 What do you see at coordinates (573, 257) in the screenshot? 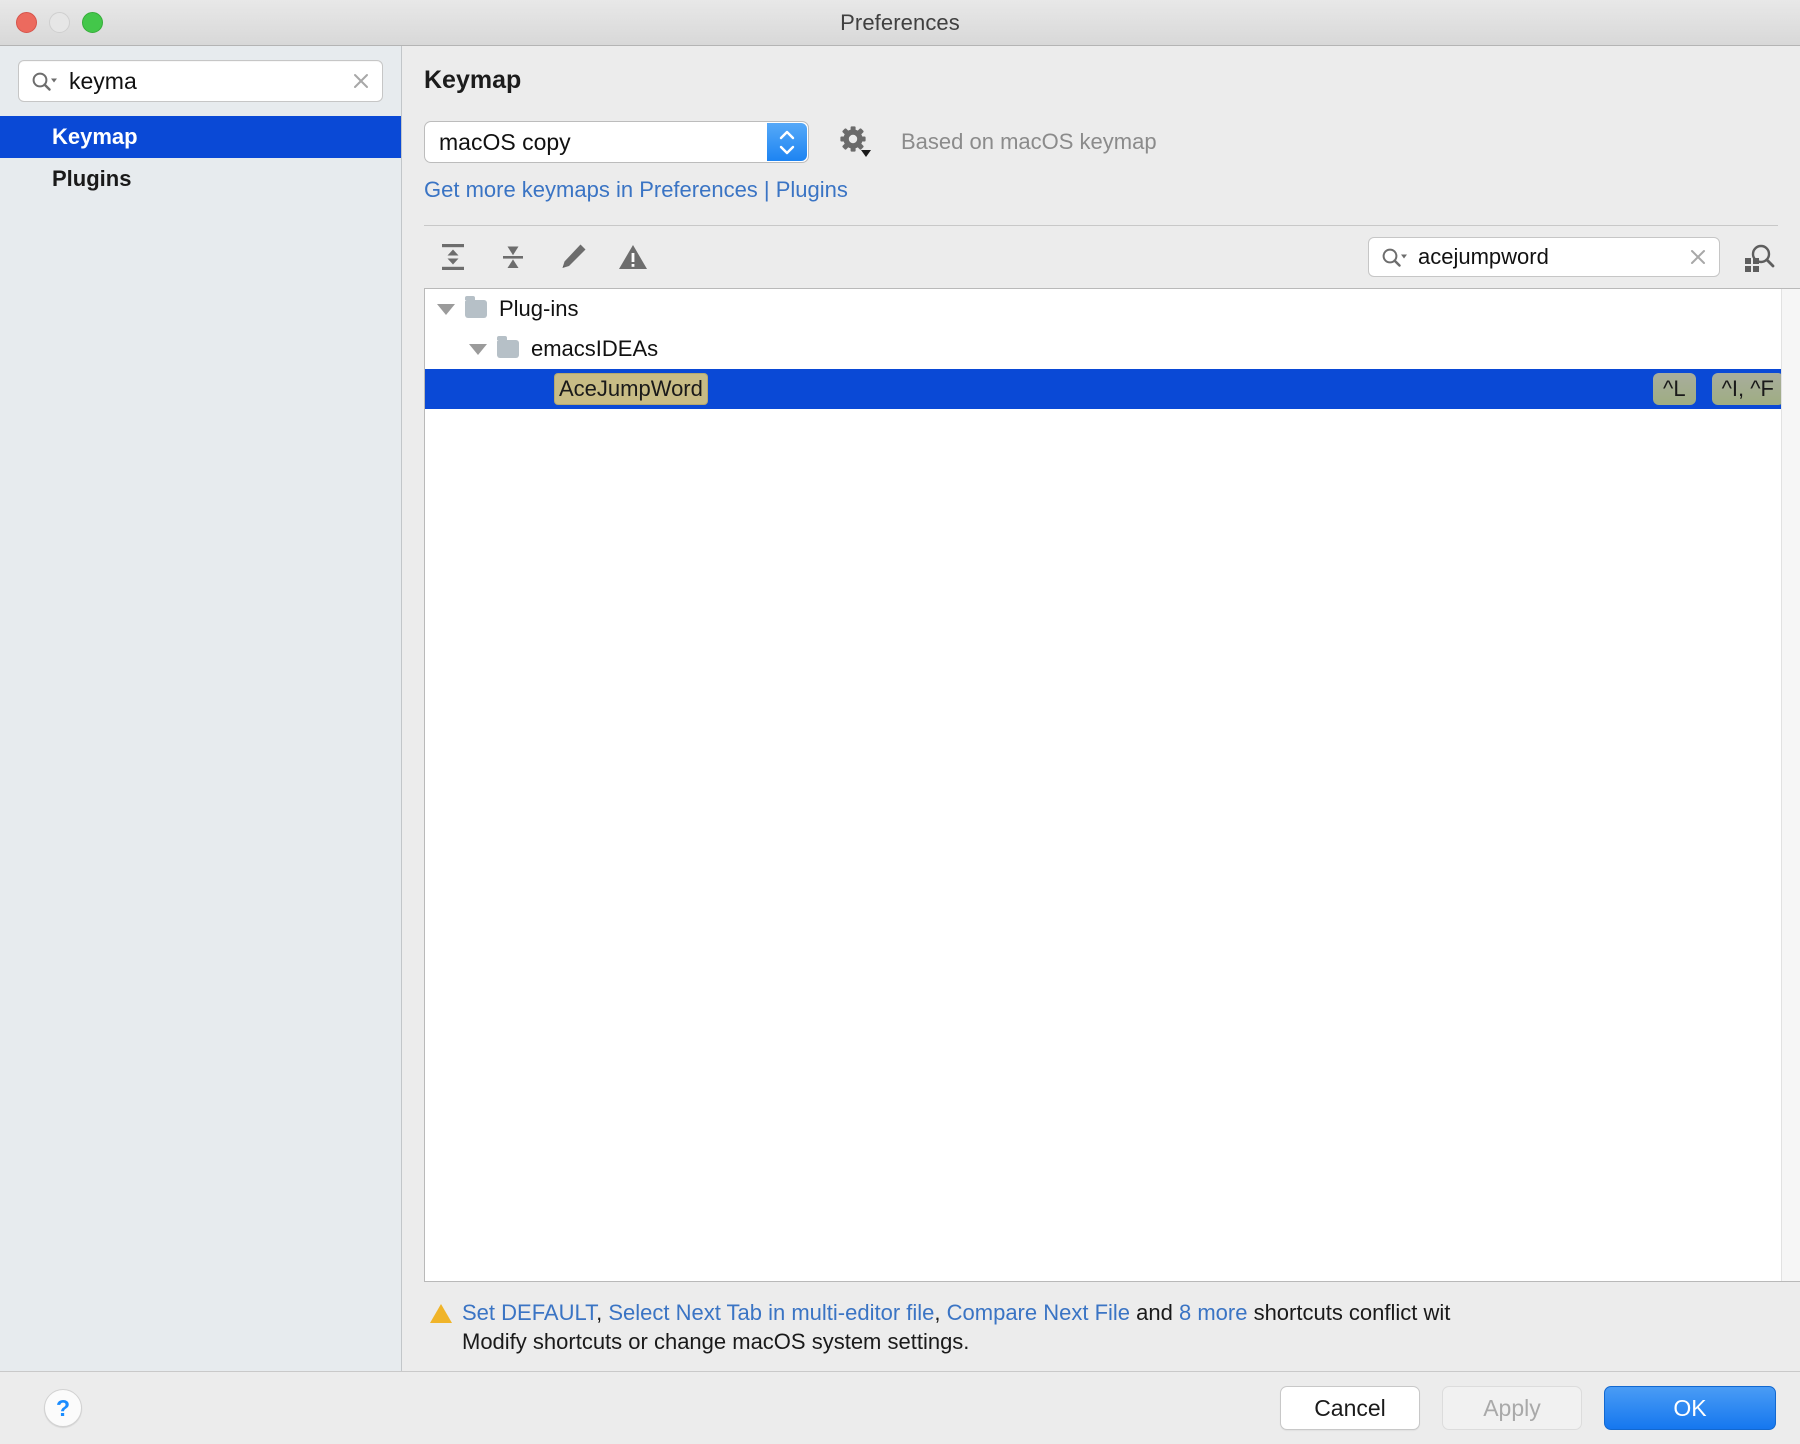
I see `edit-pencil-icon` at bounding box center [573, 257].